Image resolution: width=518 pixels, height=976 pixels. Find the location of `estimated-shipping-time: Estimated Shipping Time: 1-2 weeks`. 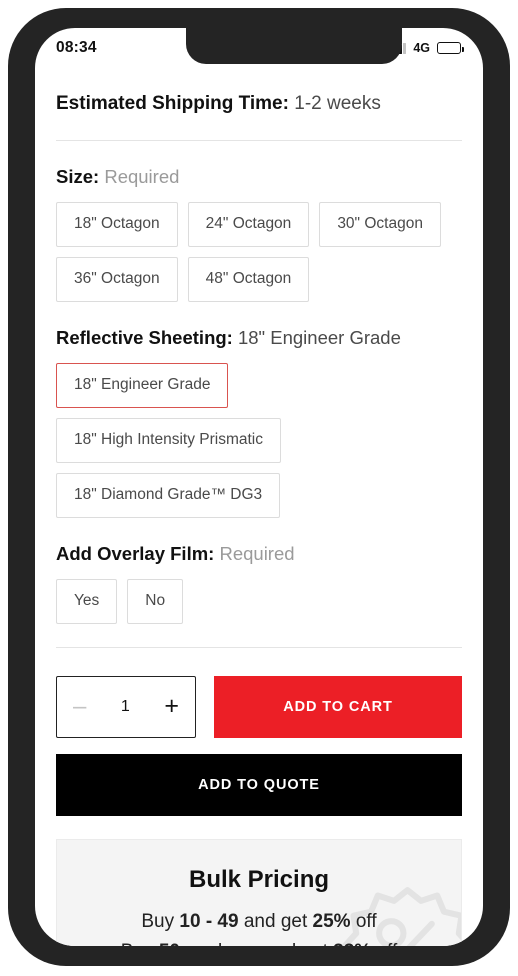

estimated-shipping-time: Estimated Shipping Time: 1-2 weeks is located at coordinates (259, 104).